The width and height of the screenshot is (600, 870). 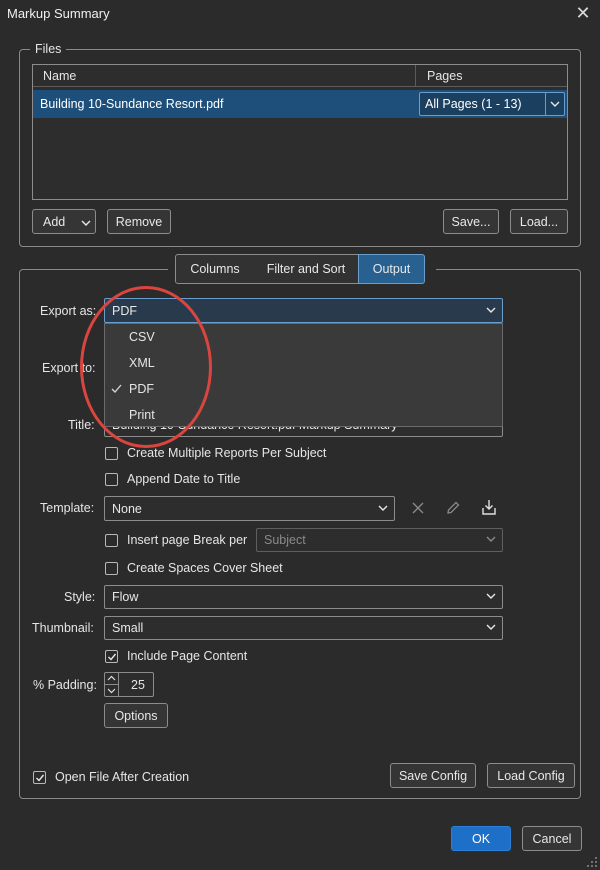 What do you see at coordinates (227, 453) in the screenshot?
I see `create-multiple-reports-label: Create Multiple Reports Per Subject` at bounding box center [227, 453].